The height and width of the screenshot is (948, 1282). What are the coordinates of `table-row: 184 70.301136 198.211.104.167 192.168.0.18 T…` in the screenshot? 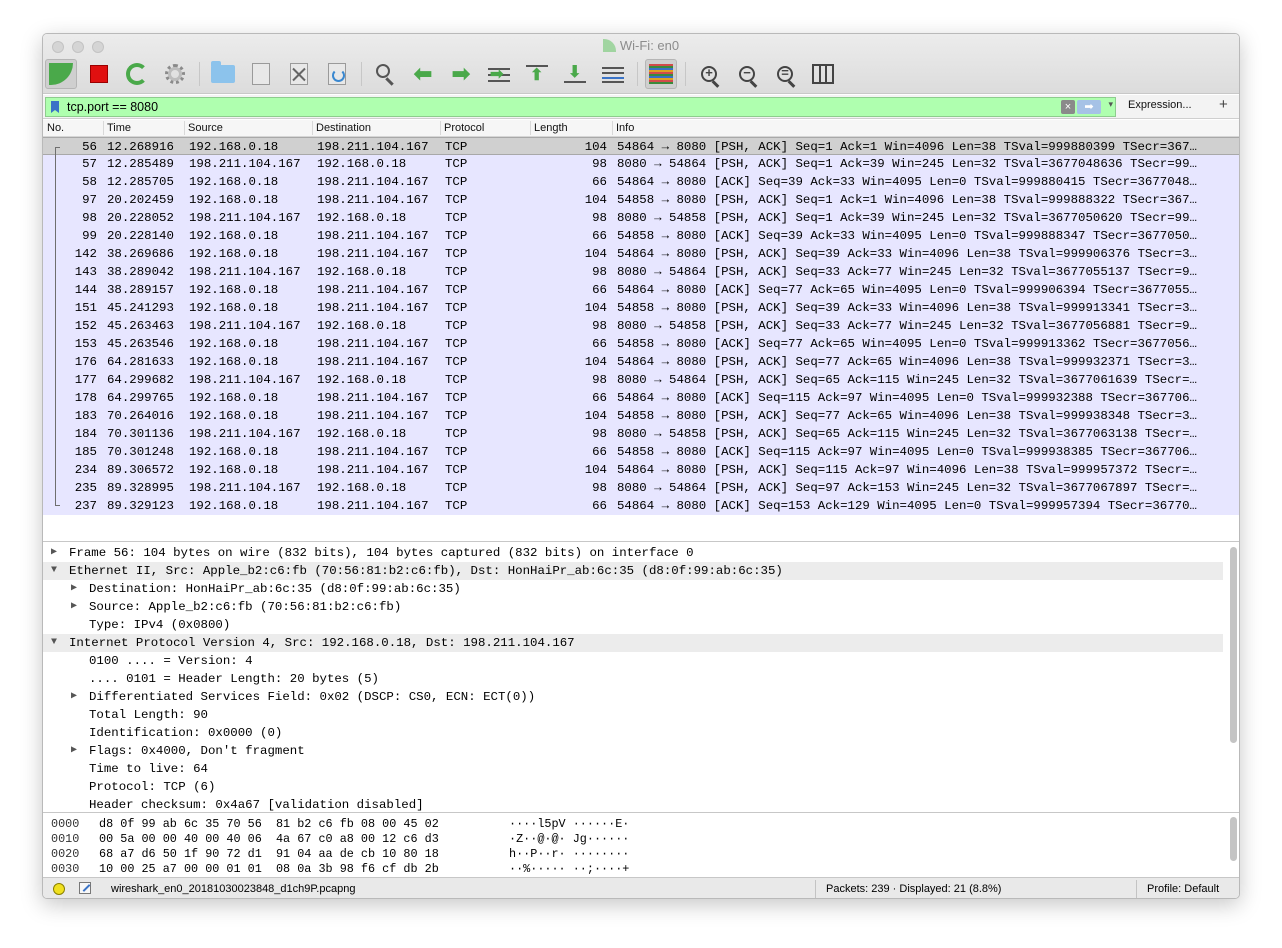 It's located at (641, 434).